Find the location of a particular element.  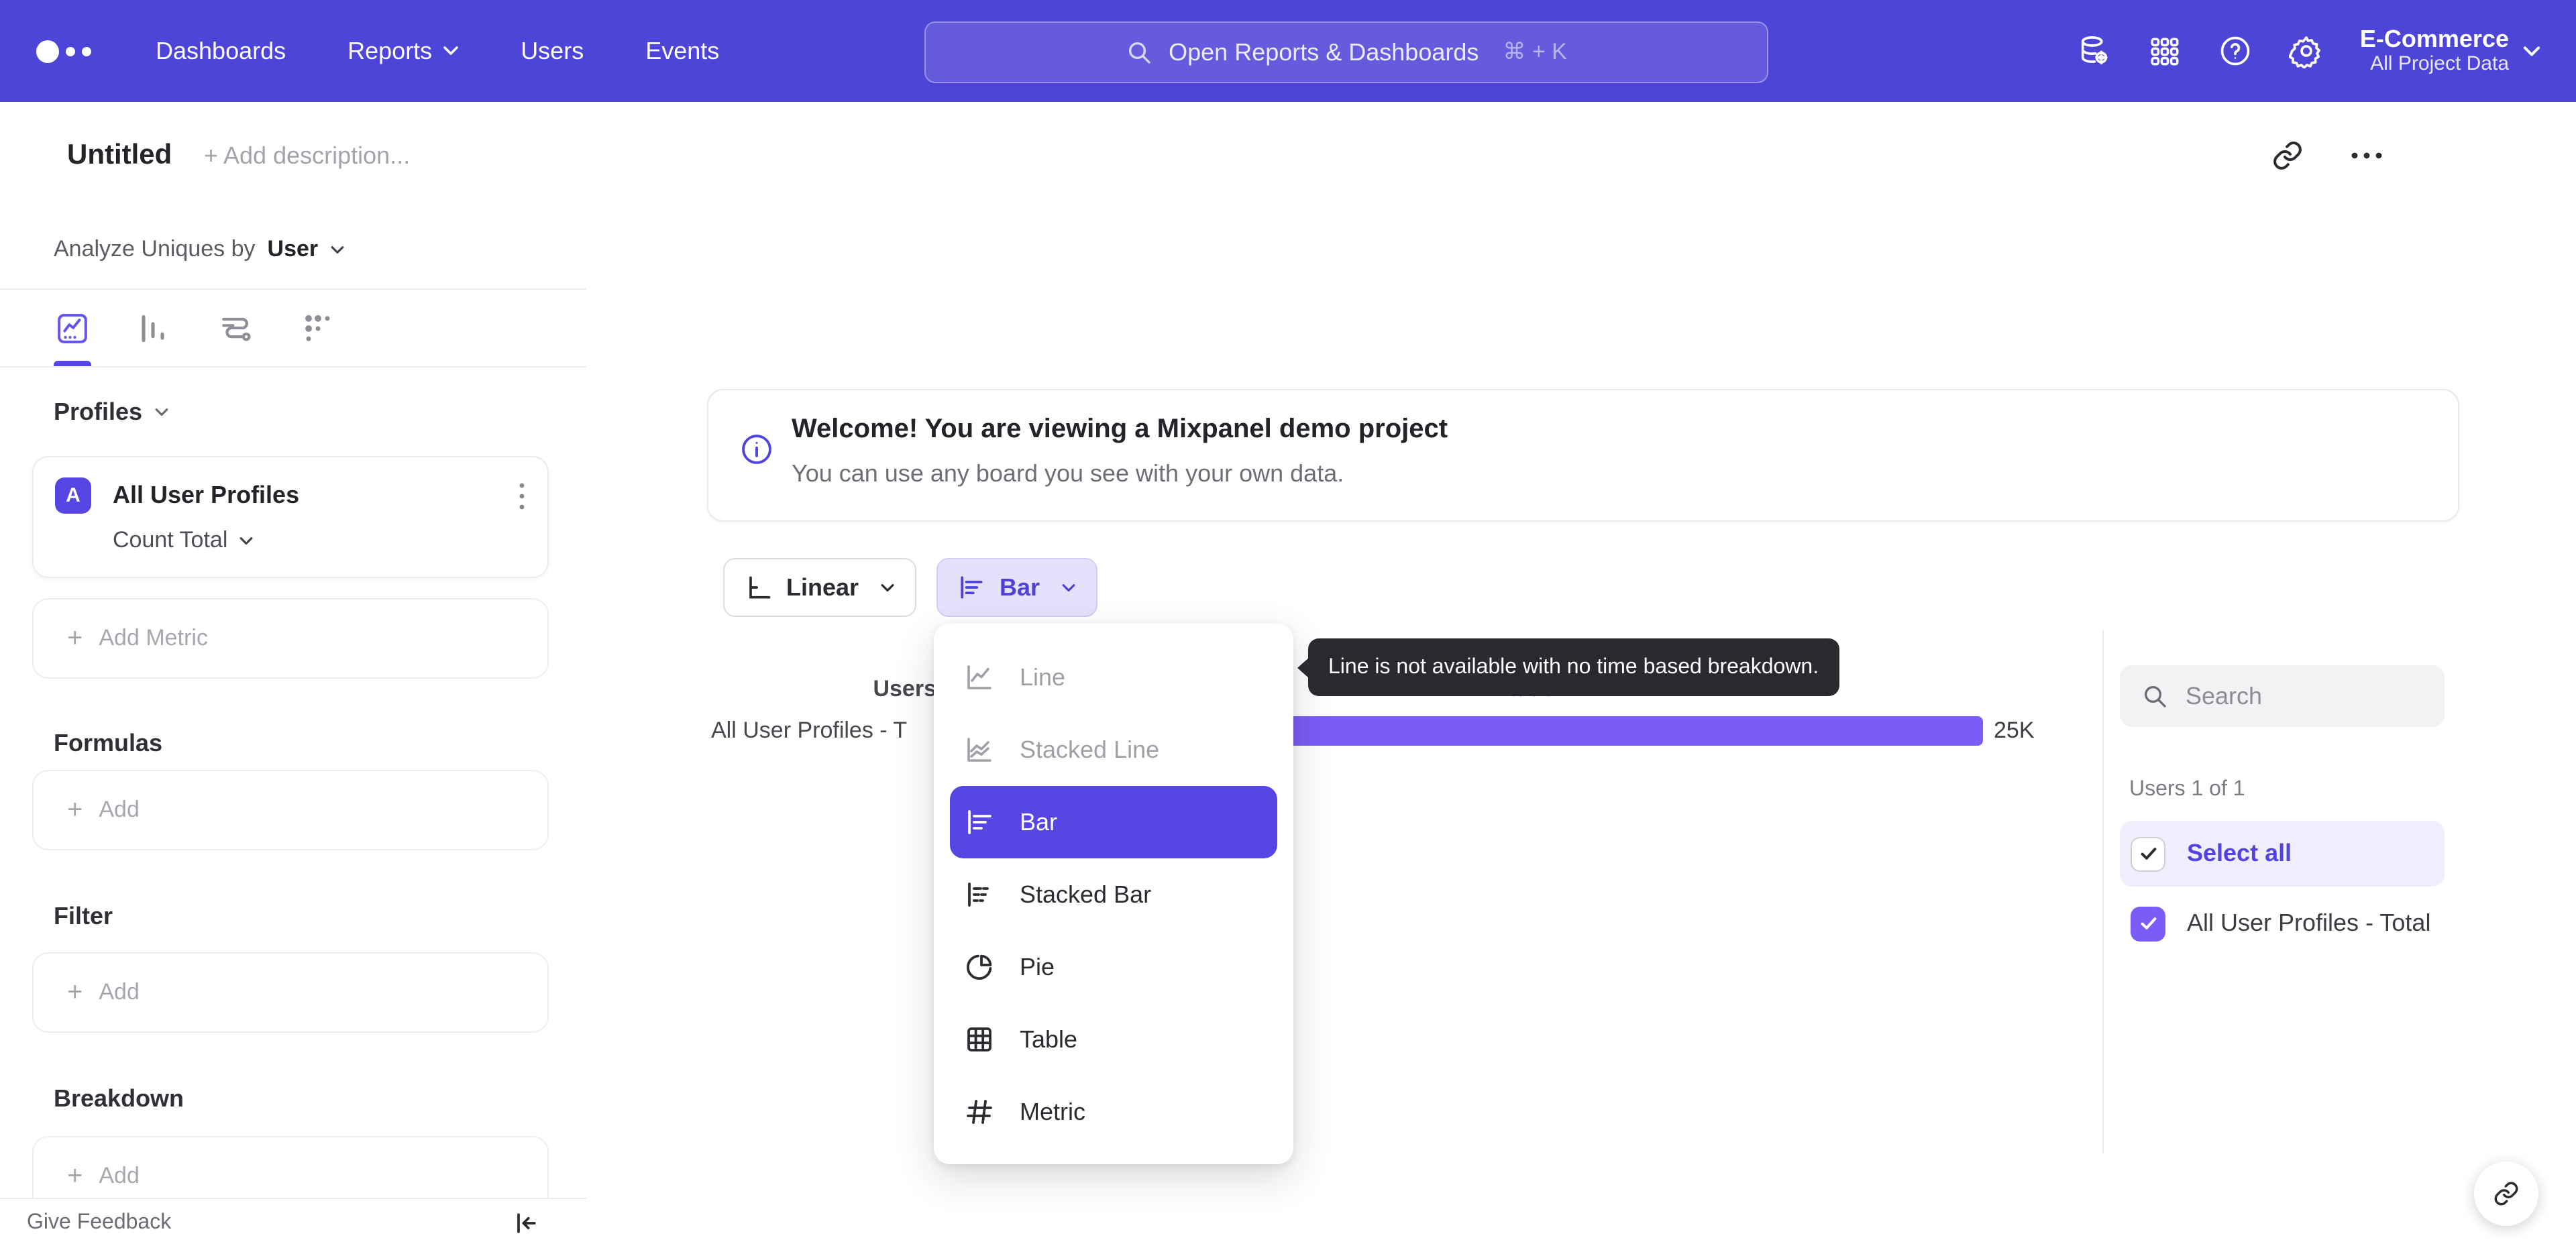

hash-icon is located at coordinates (979, 1112).